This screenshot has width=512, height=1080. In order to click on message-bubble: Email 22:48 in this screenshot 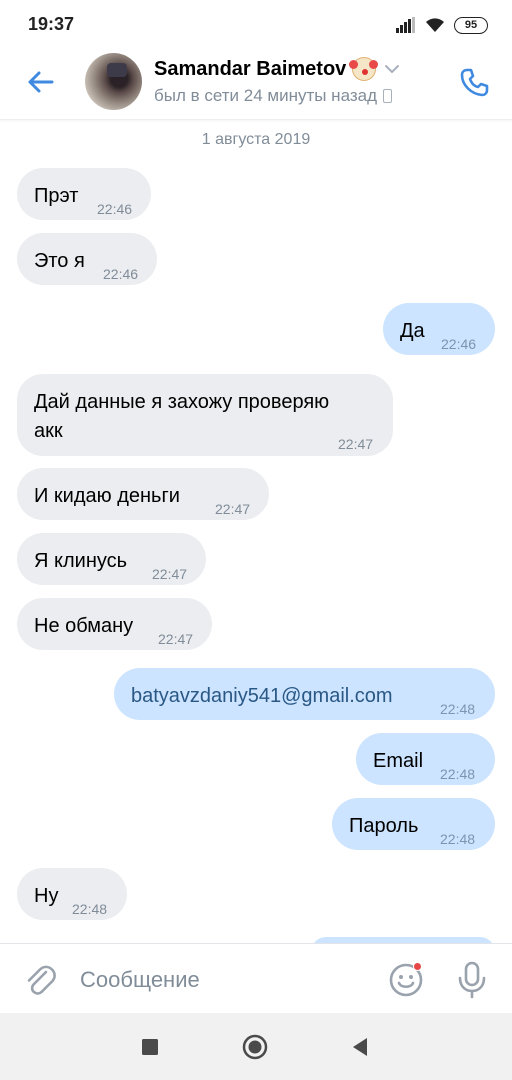, I will do `click(425, 759)`.